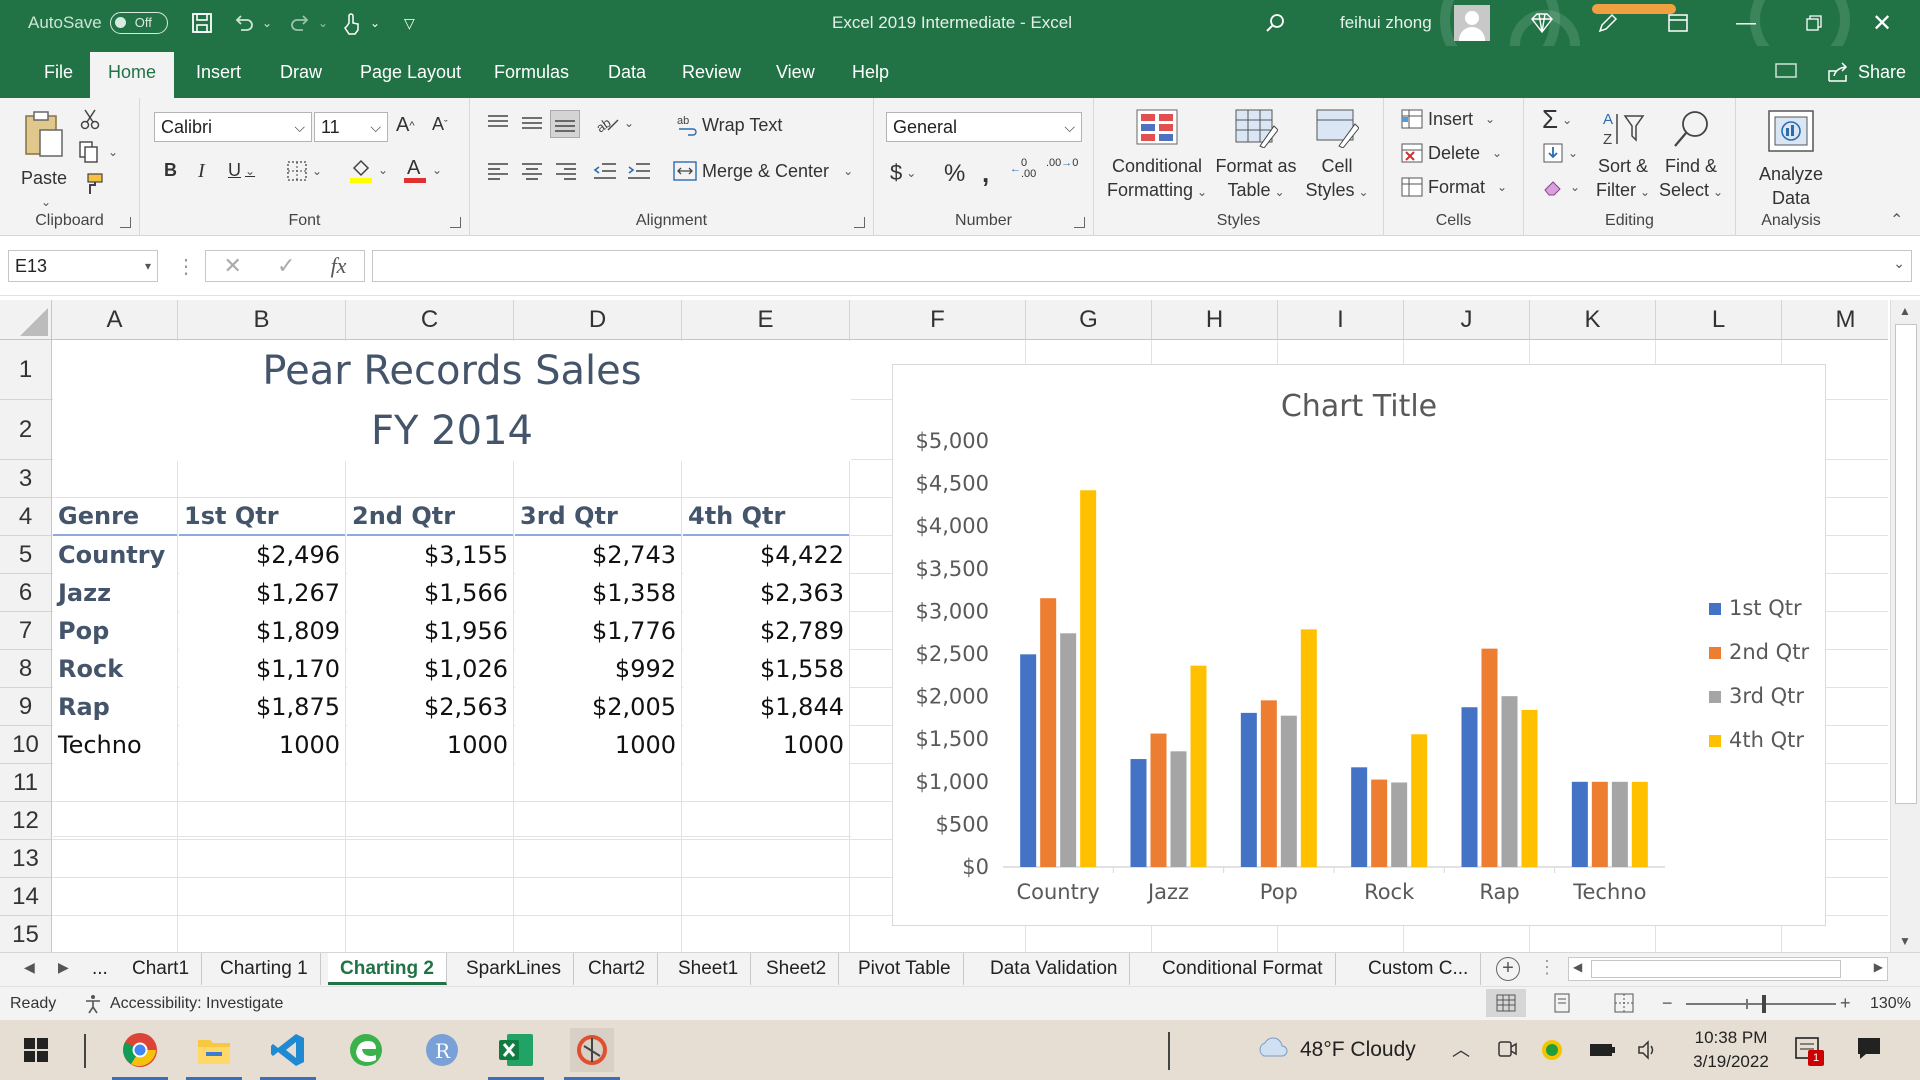 The width and height of the screenshot is (1920, 1080). I want to click on insert-cells-button: Insert ⌄, so click(1447, 119).